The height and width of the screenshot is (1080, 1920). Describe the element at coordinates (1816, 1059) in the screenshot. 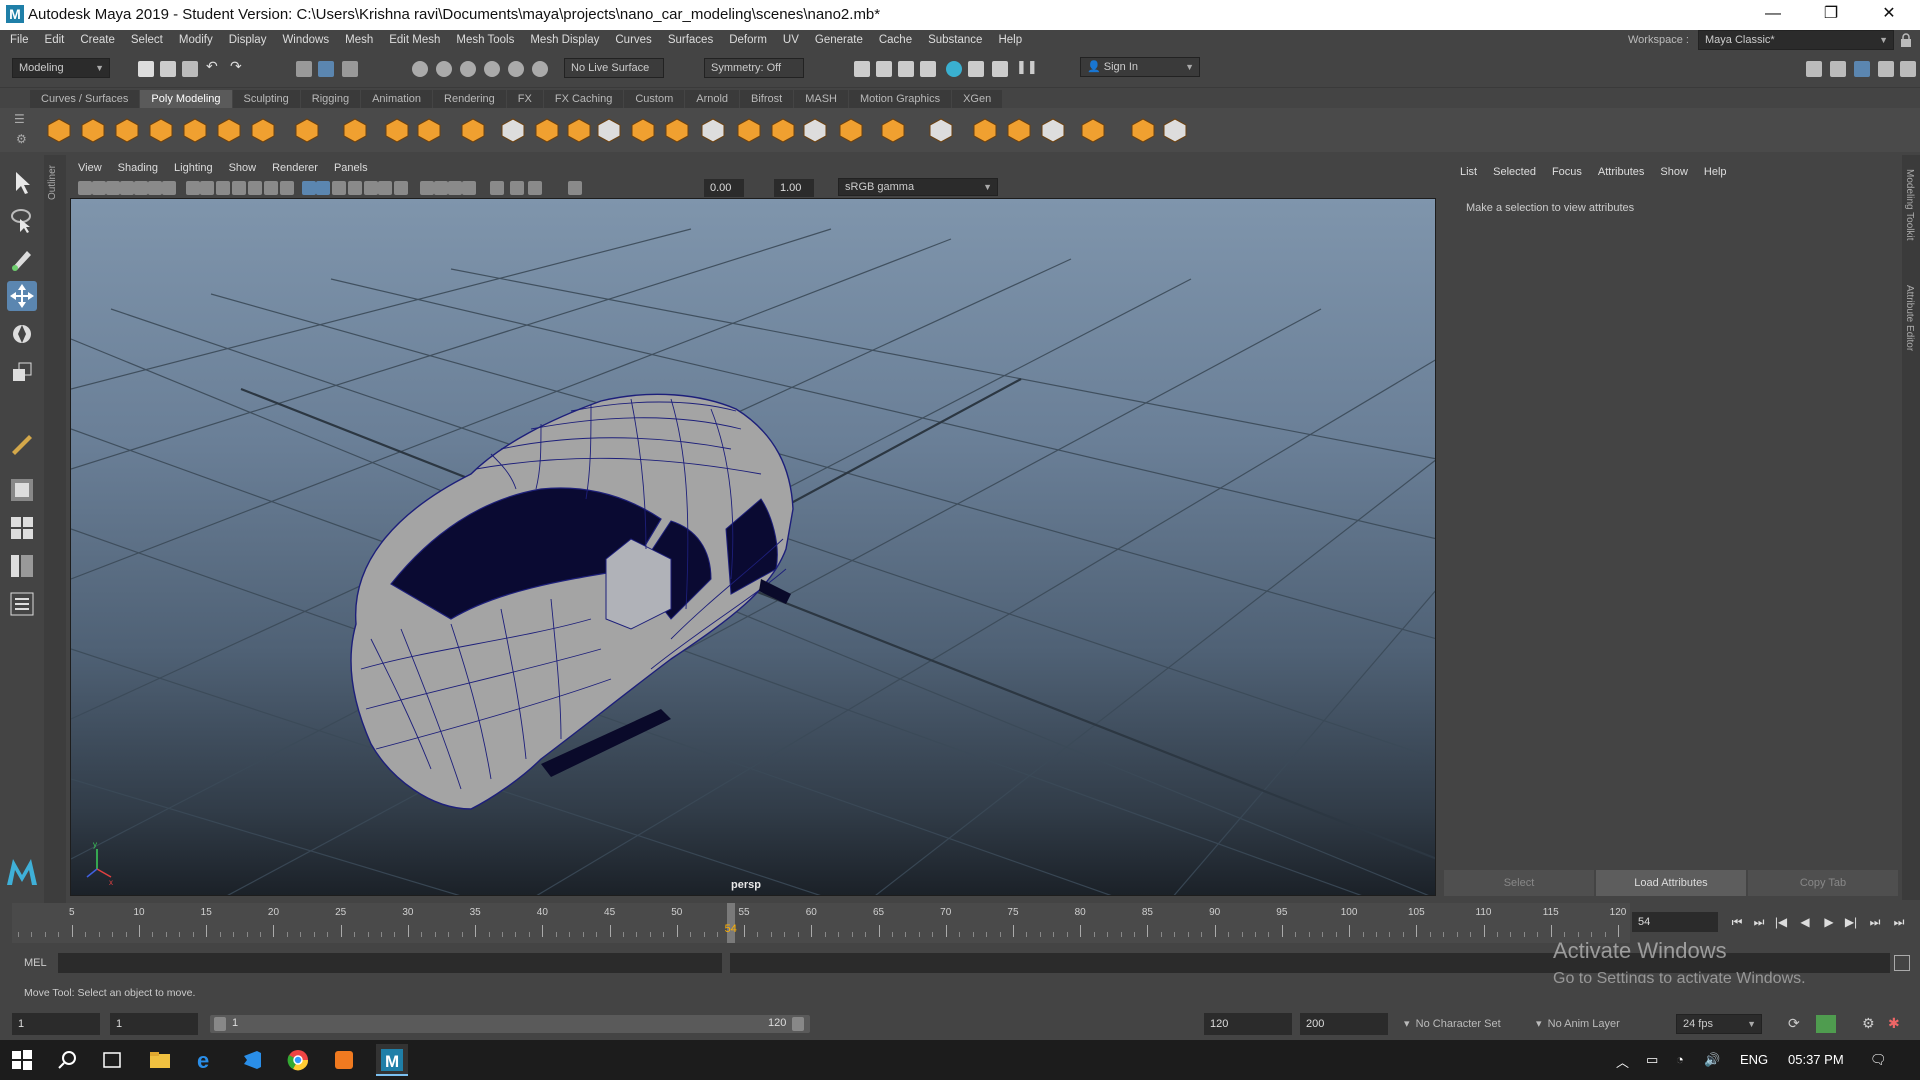

I see `clock: 05:37 PM` at that location.